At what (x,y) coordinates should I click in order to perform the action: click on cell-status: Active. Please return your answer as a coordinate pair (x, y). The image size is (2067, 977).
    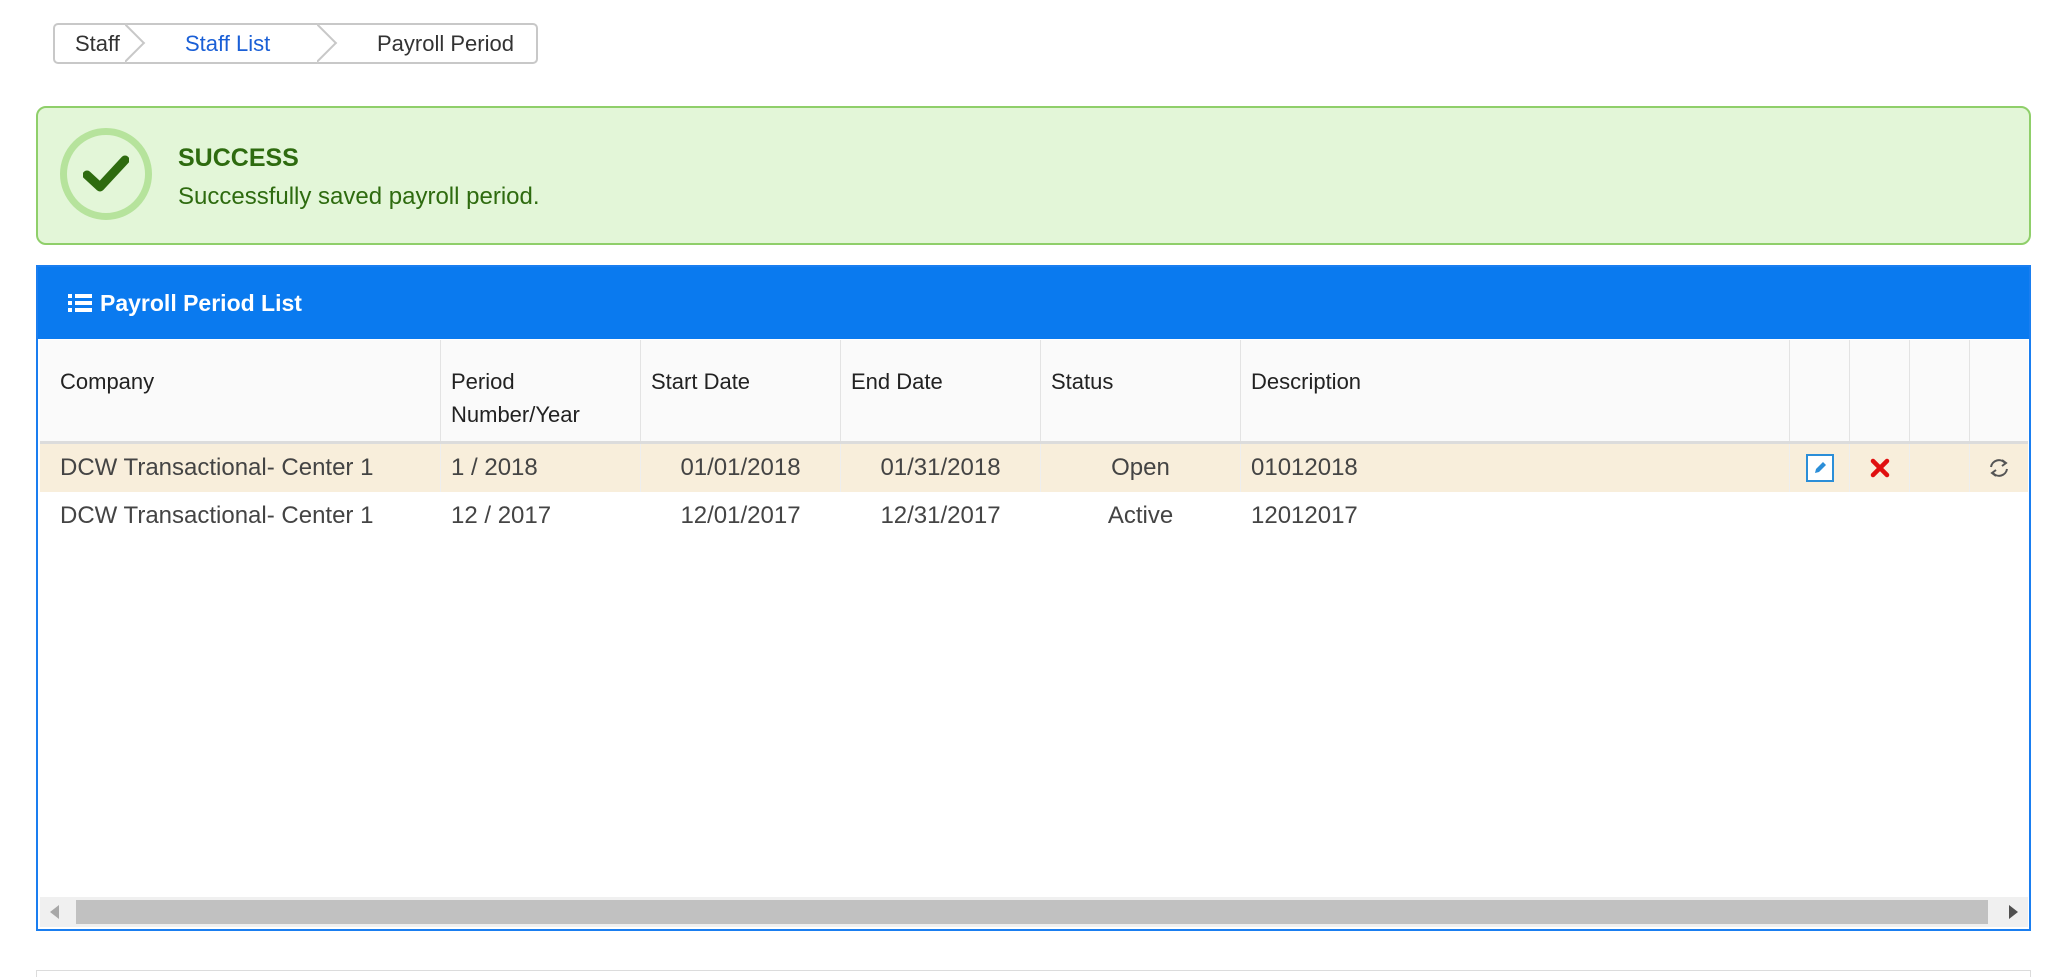
    Looking at the image, I should click on (1140, 515).